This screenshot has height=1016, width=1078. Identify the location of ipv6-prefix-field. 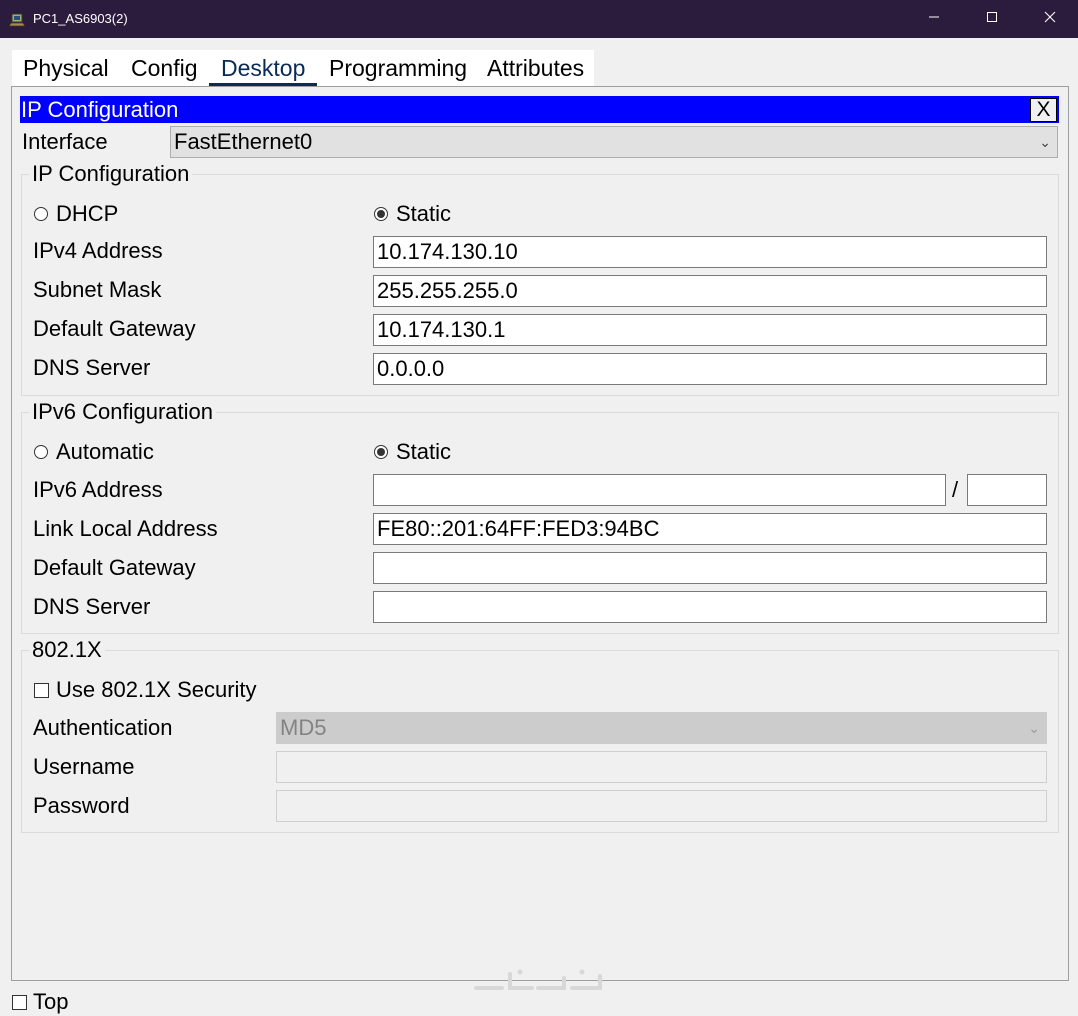
(1007, 490).